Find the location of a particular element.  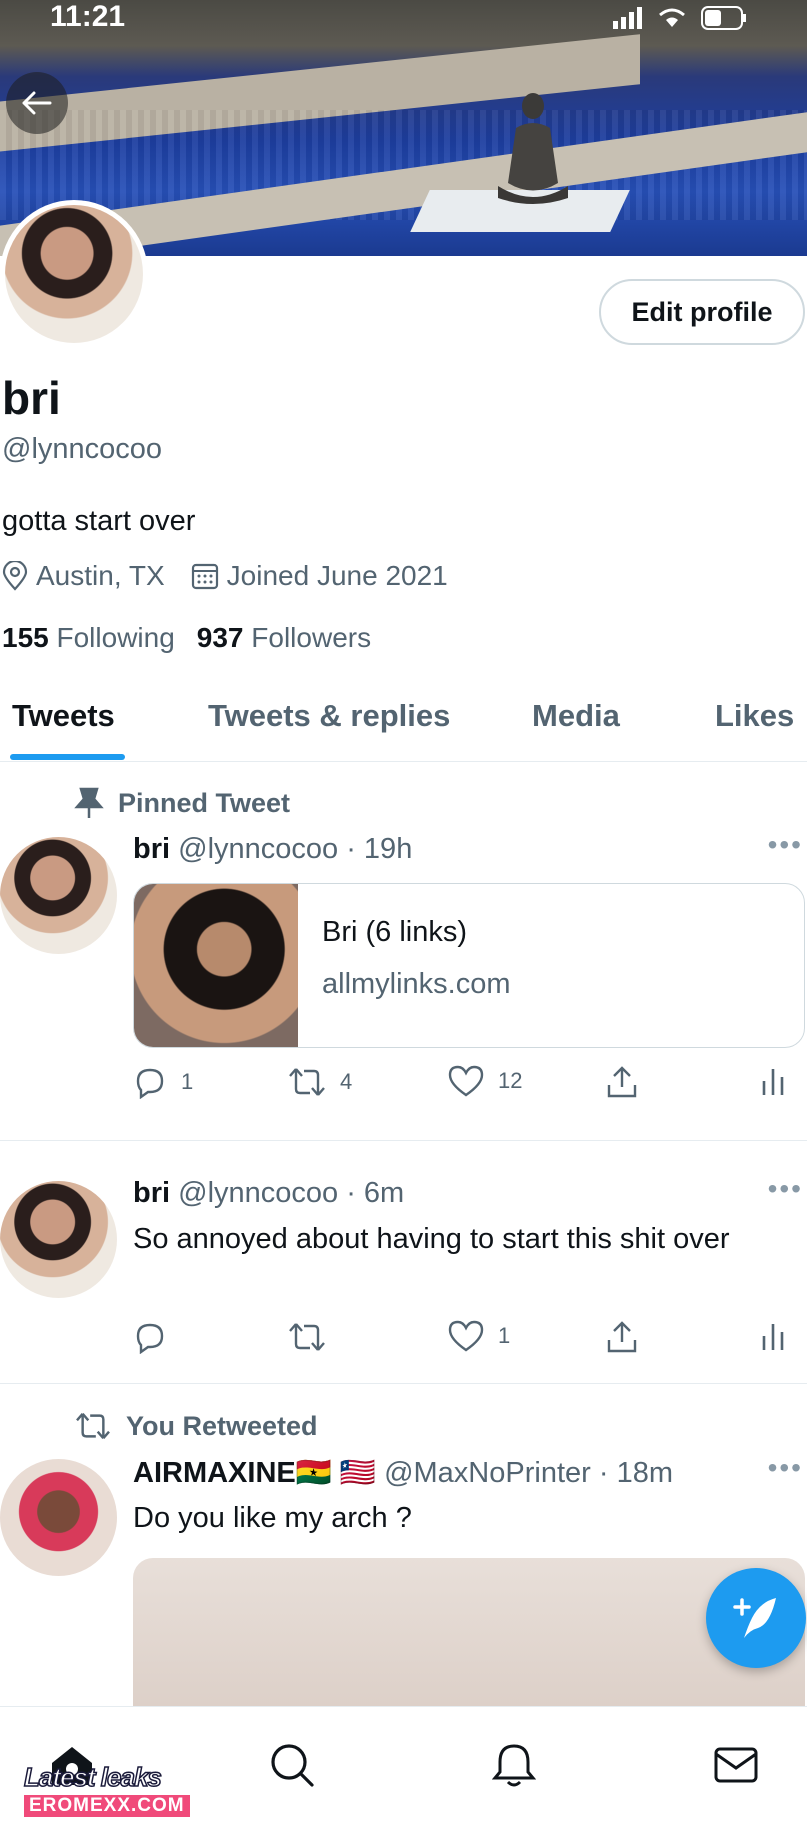

tweet-header: bri @lynncocoo · 19h is located at coordinates (272, 849).